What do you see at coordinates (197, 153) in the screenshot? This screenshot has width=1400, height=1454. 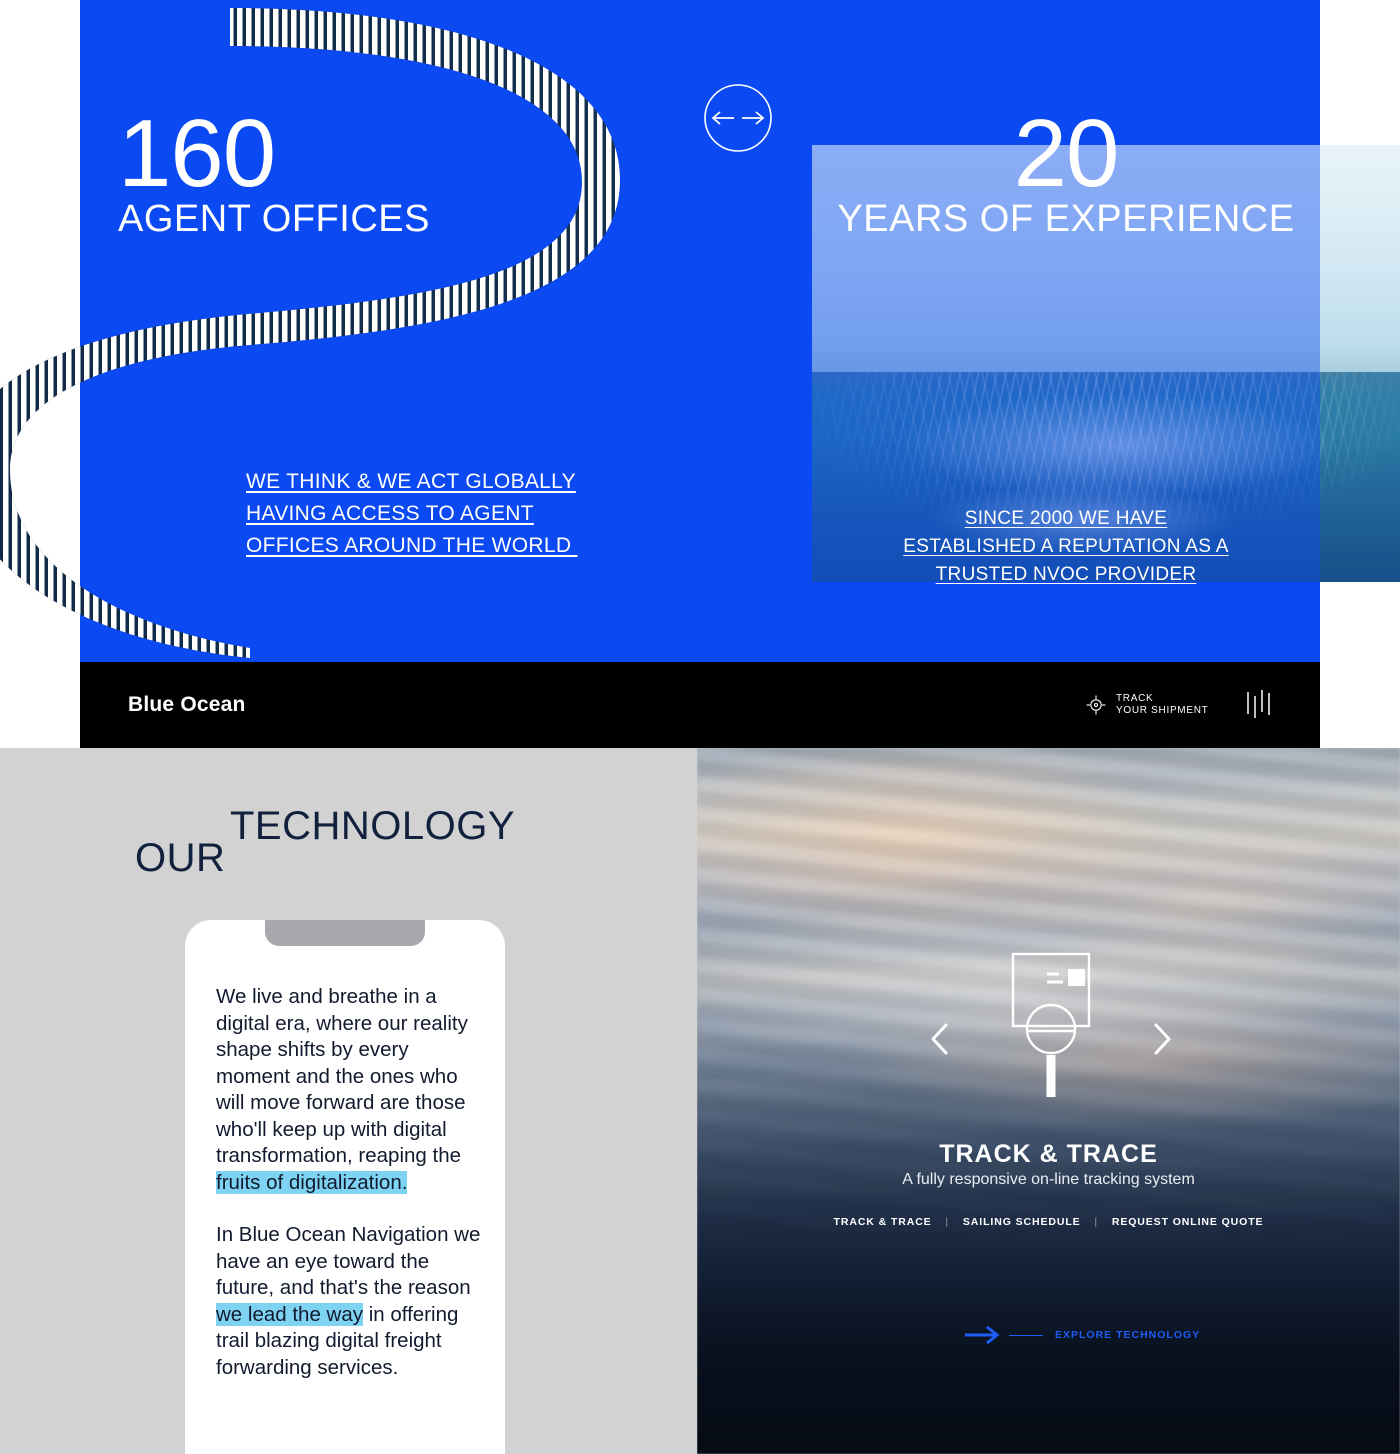 I see `stat-number-160: 160` at bounding box center [197, 153].